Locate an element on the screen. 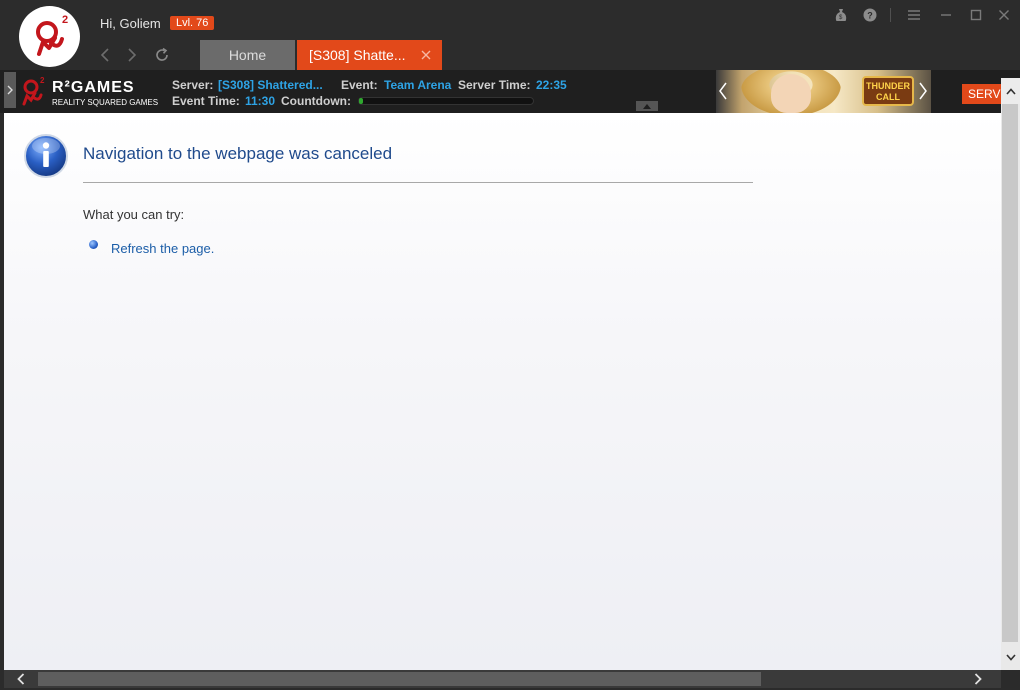  info-icon is located at coordinates (46, 156).